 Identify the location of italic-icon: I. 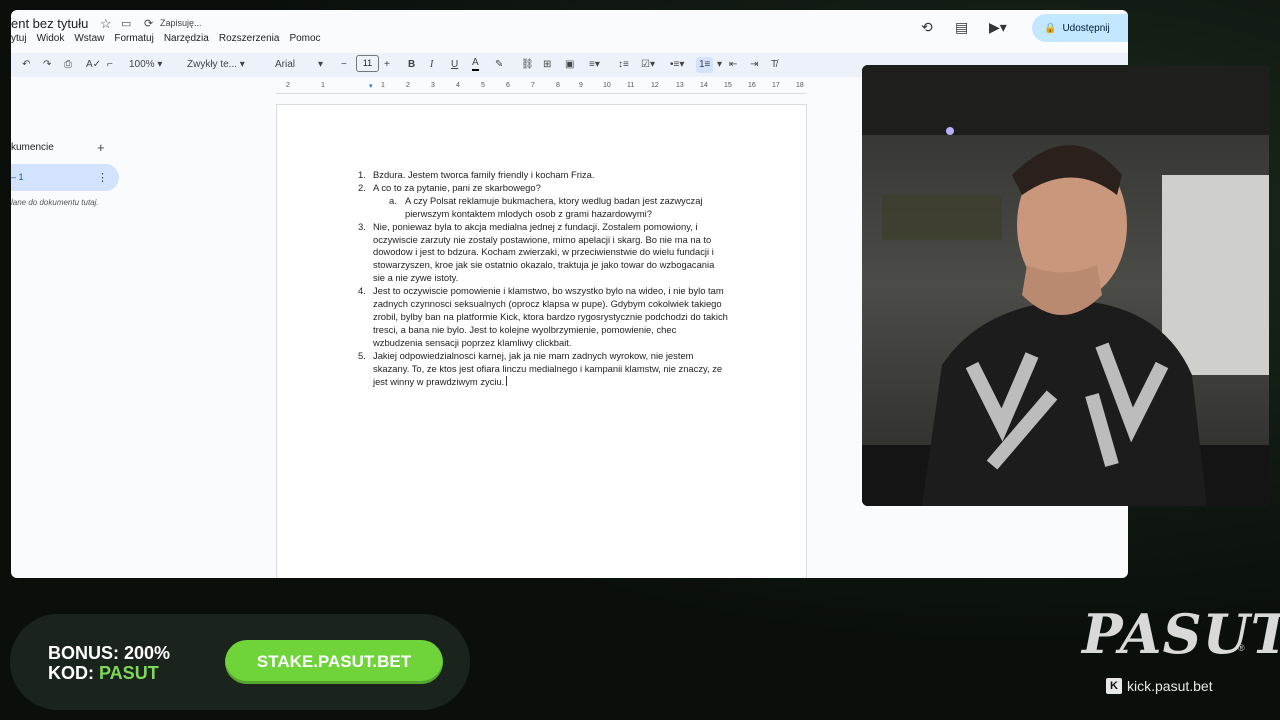
(431, 65).